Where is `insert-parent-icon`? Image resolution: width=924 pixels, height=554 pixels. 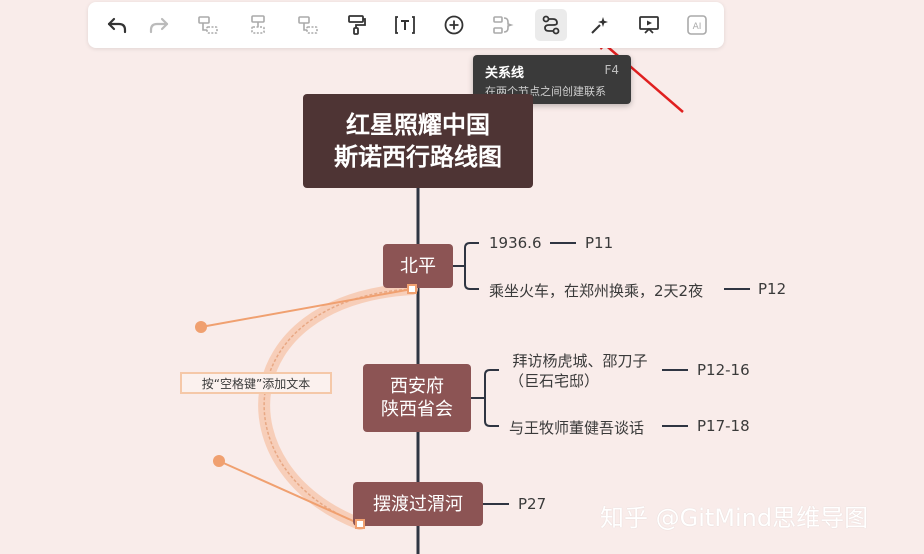 insert-parent-icon is located at coordinates (308, 25).